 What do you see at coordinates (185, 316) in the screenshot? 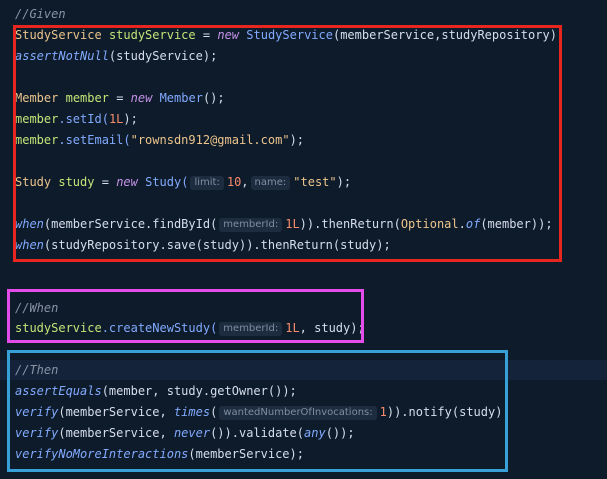
I see `when-highlight-box` at bounding box center [185, 316].